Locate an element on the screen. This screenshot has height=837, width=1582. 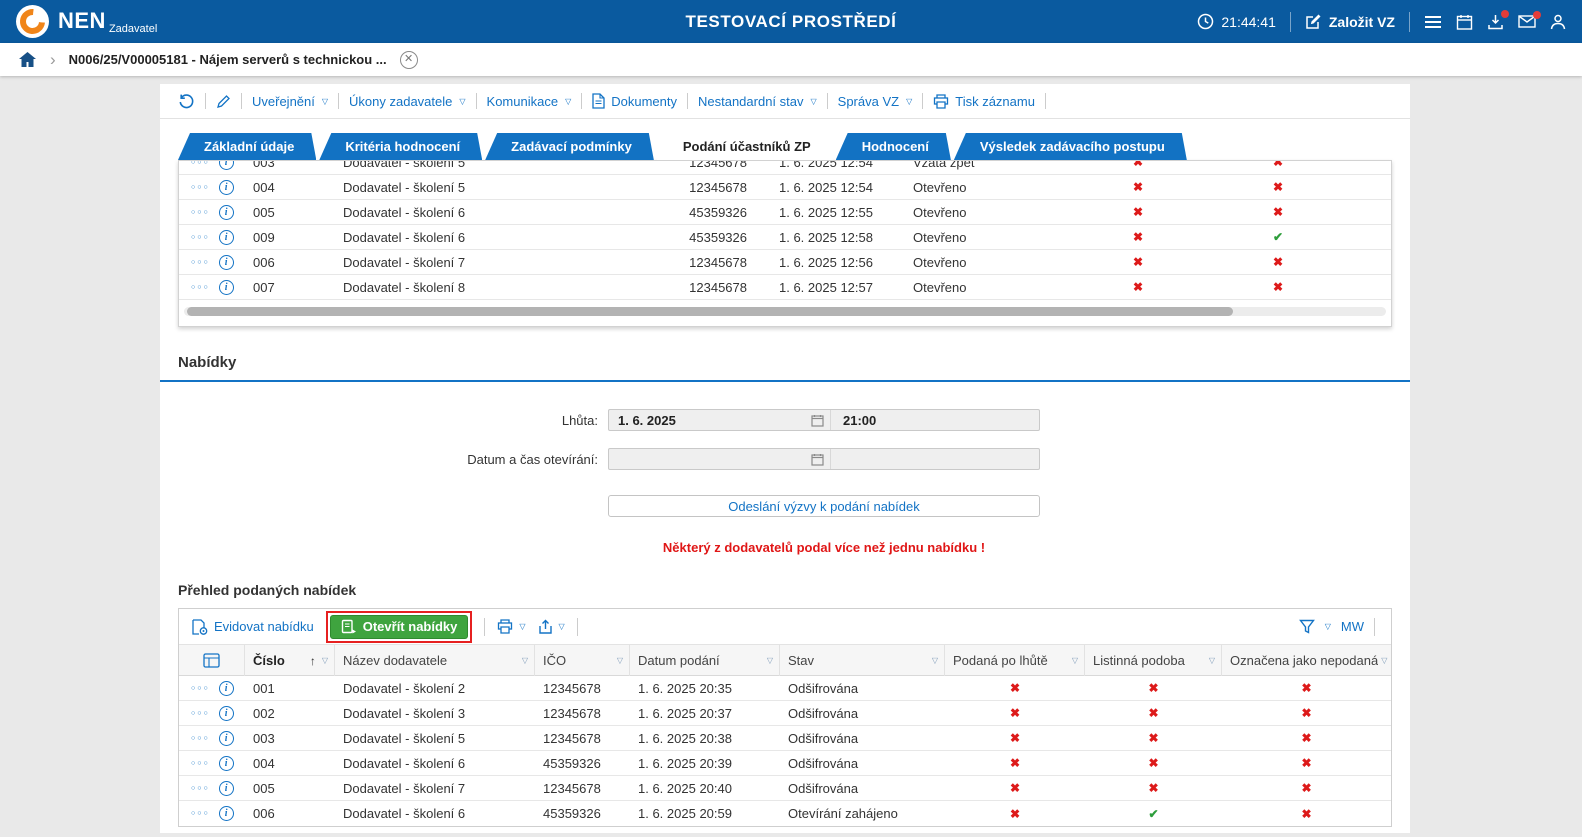
open-offers-button: Otevřít nabídky is located at coordinates (399, 626).